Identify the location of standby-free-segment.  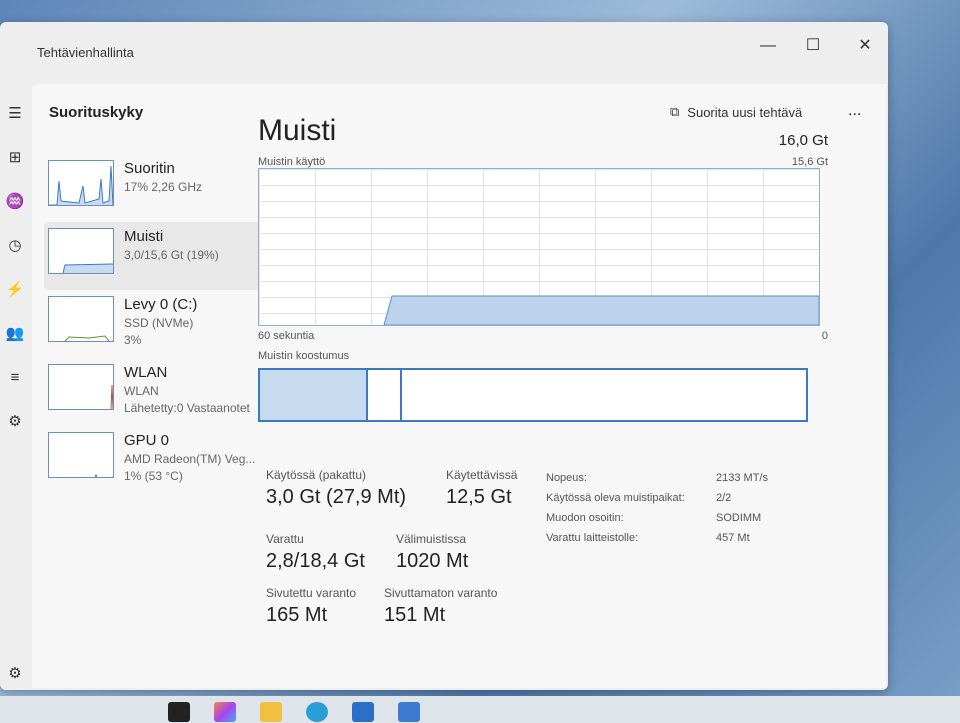
(604, 395).